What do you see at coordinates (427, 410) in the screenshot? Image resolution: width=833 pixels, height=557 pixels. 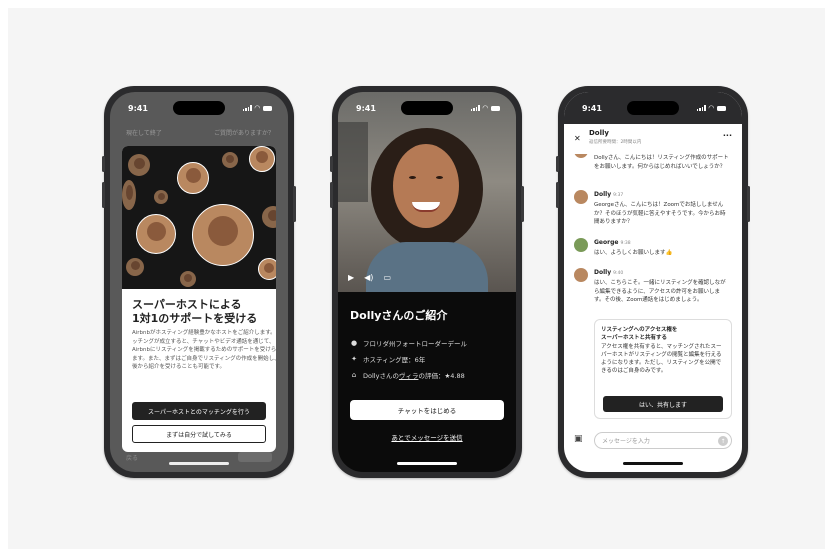 I see `start-chat-button: チャットをはじめる` at bounding box center [427, 410].